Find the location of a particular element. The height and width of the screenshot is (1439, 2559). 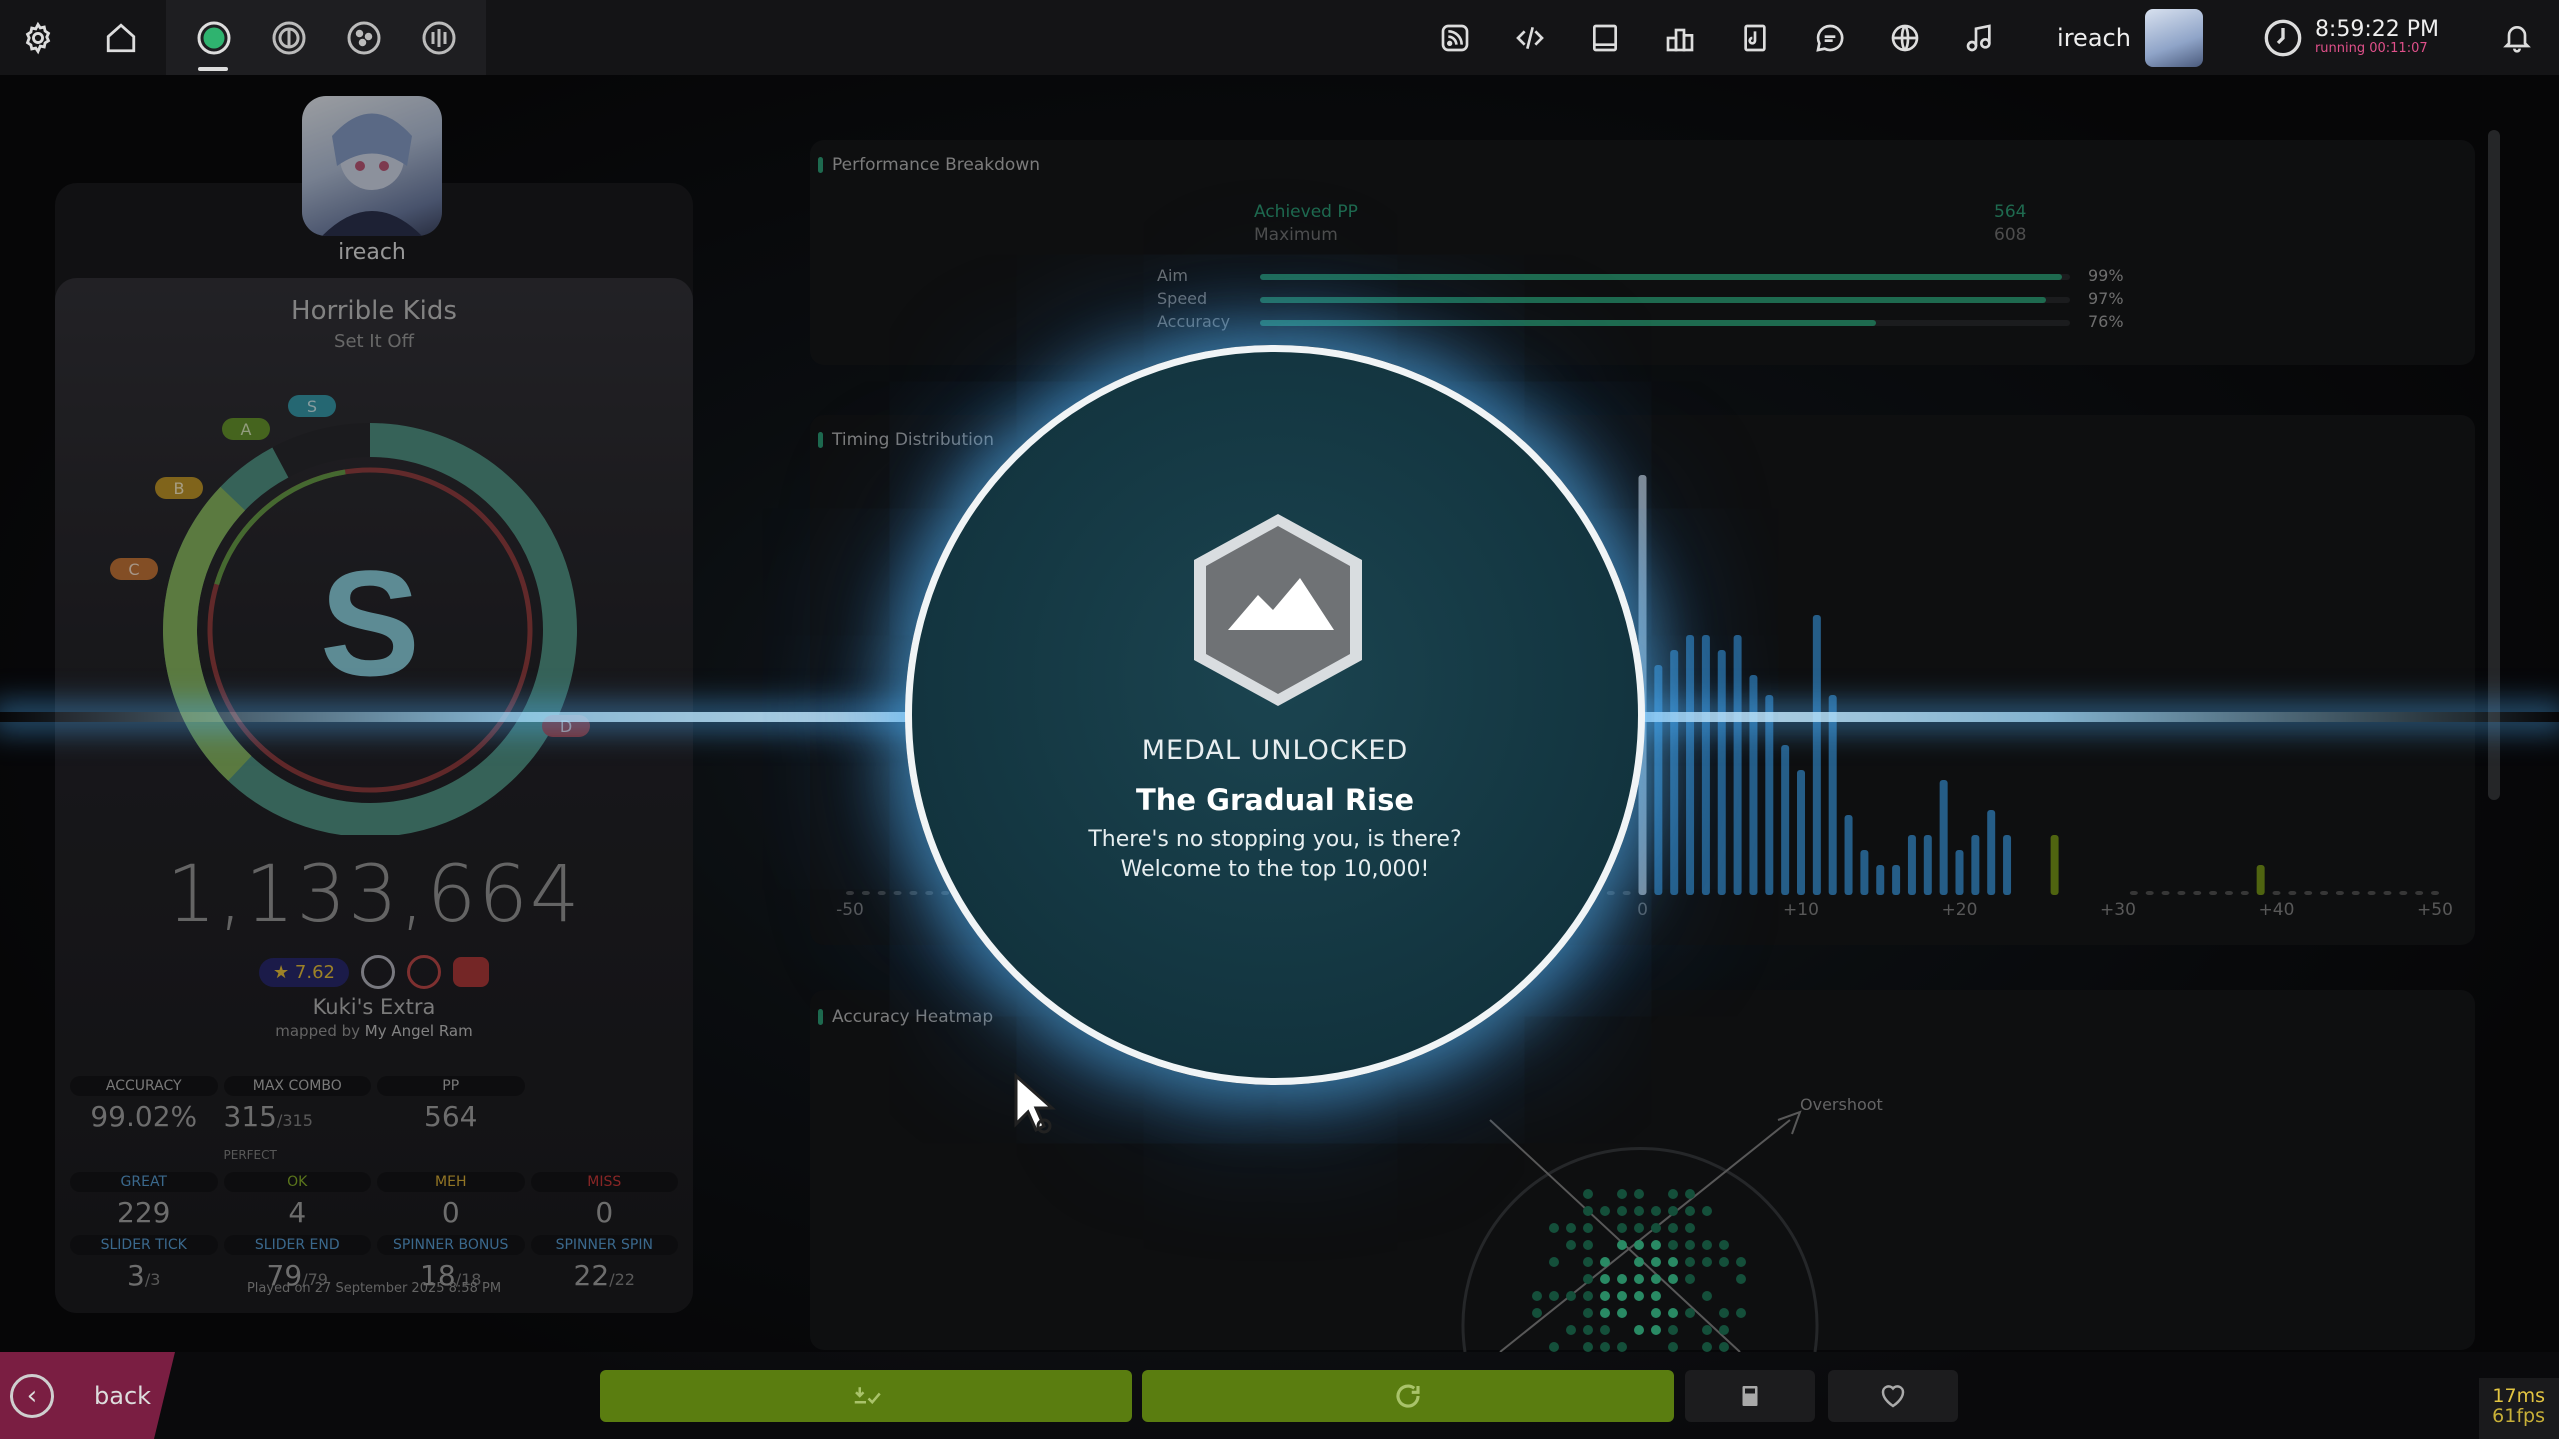

player-name: ireach is located at coordinates (372, 252).